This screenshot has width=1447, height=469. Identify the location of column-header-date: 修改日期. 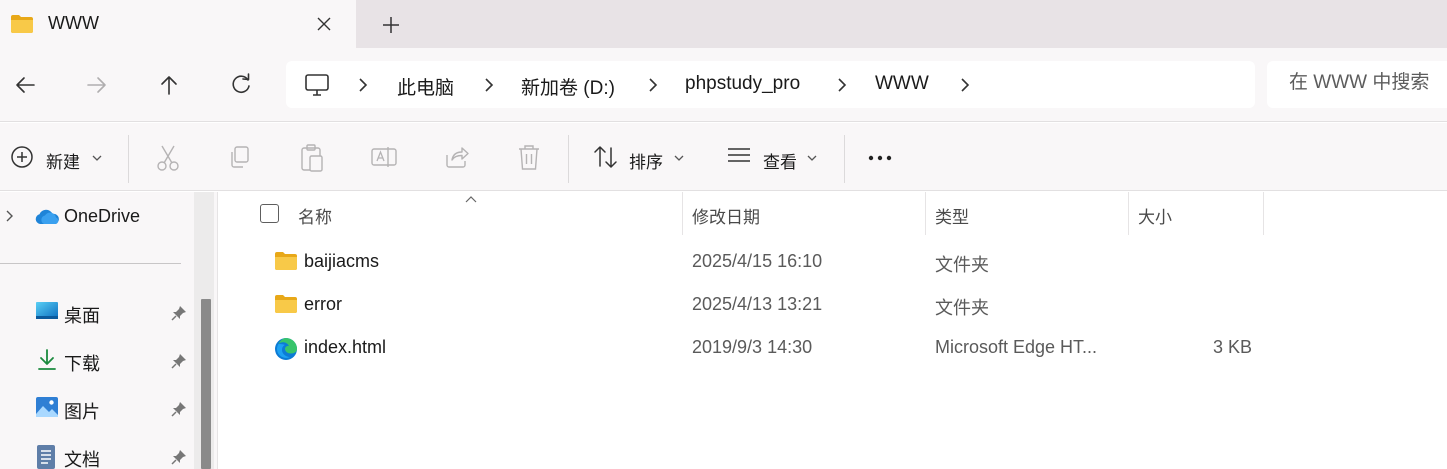
(804, 214).